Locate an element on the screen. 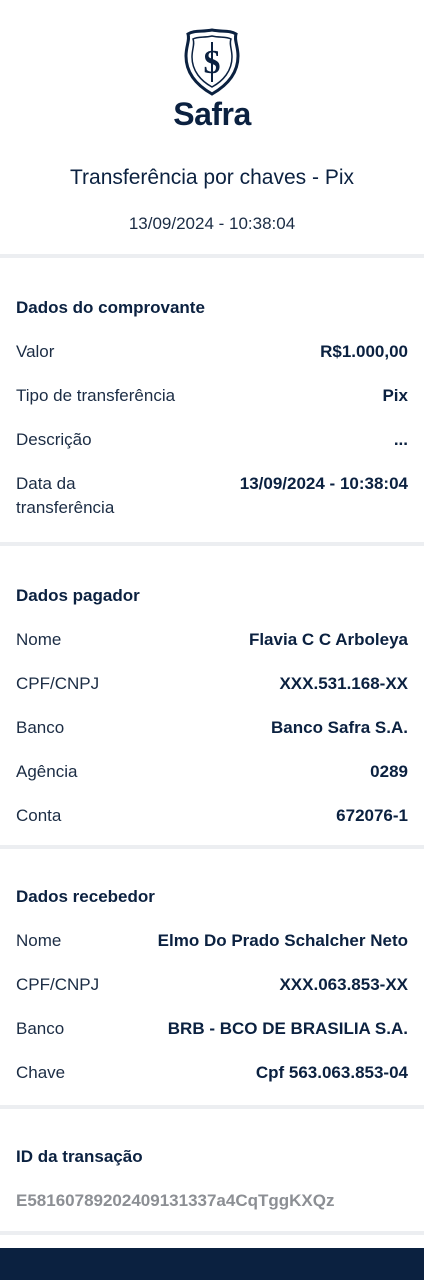  row-value: R$1.000,00 is located at coordinates (364, 351).